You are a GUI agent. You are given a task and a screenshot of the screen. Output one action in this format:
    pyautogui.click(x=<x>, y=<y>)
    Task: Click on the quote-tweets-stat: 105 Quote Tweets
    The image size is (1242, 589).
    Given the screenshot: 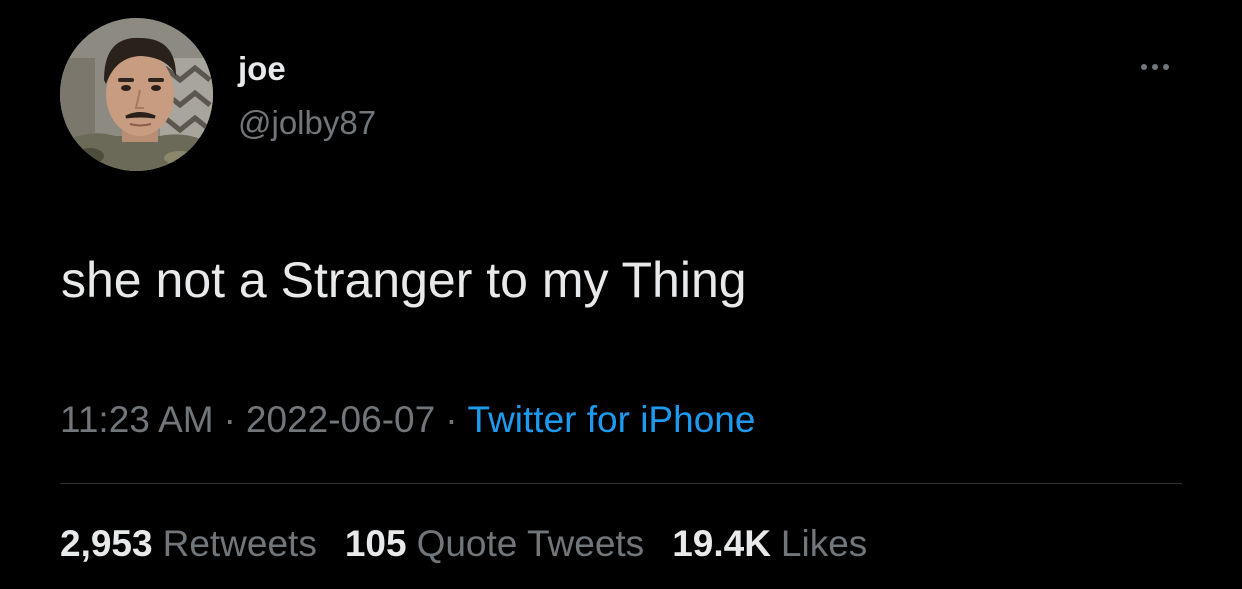 What is the action you would take?
    pyautogui.click(x=494, y=544)
    